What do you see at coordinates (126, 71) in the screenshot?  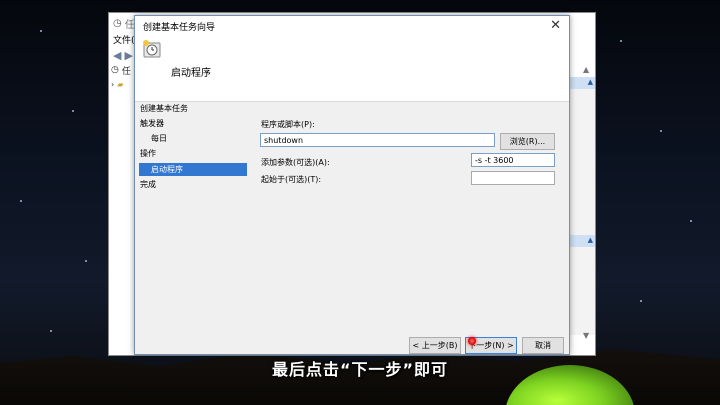 I see `tree-item-label: 任` at bounding box center [126, 71].